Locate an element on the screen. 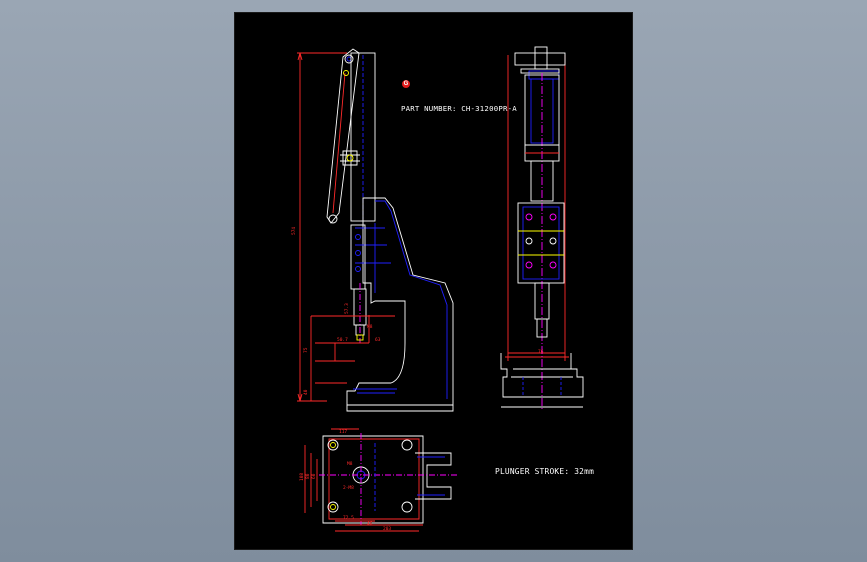 The height and width of the screenshot is (562, 867). part-number-label: PART NUMBER: CH-31200PR-A is located at coordinates (459, 109).